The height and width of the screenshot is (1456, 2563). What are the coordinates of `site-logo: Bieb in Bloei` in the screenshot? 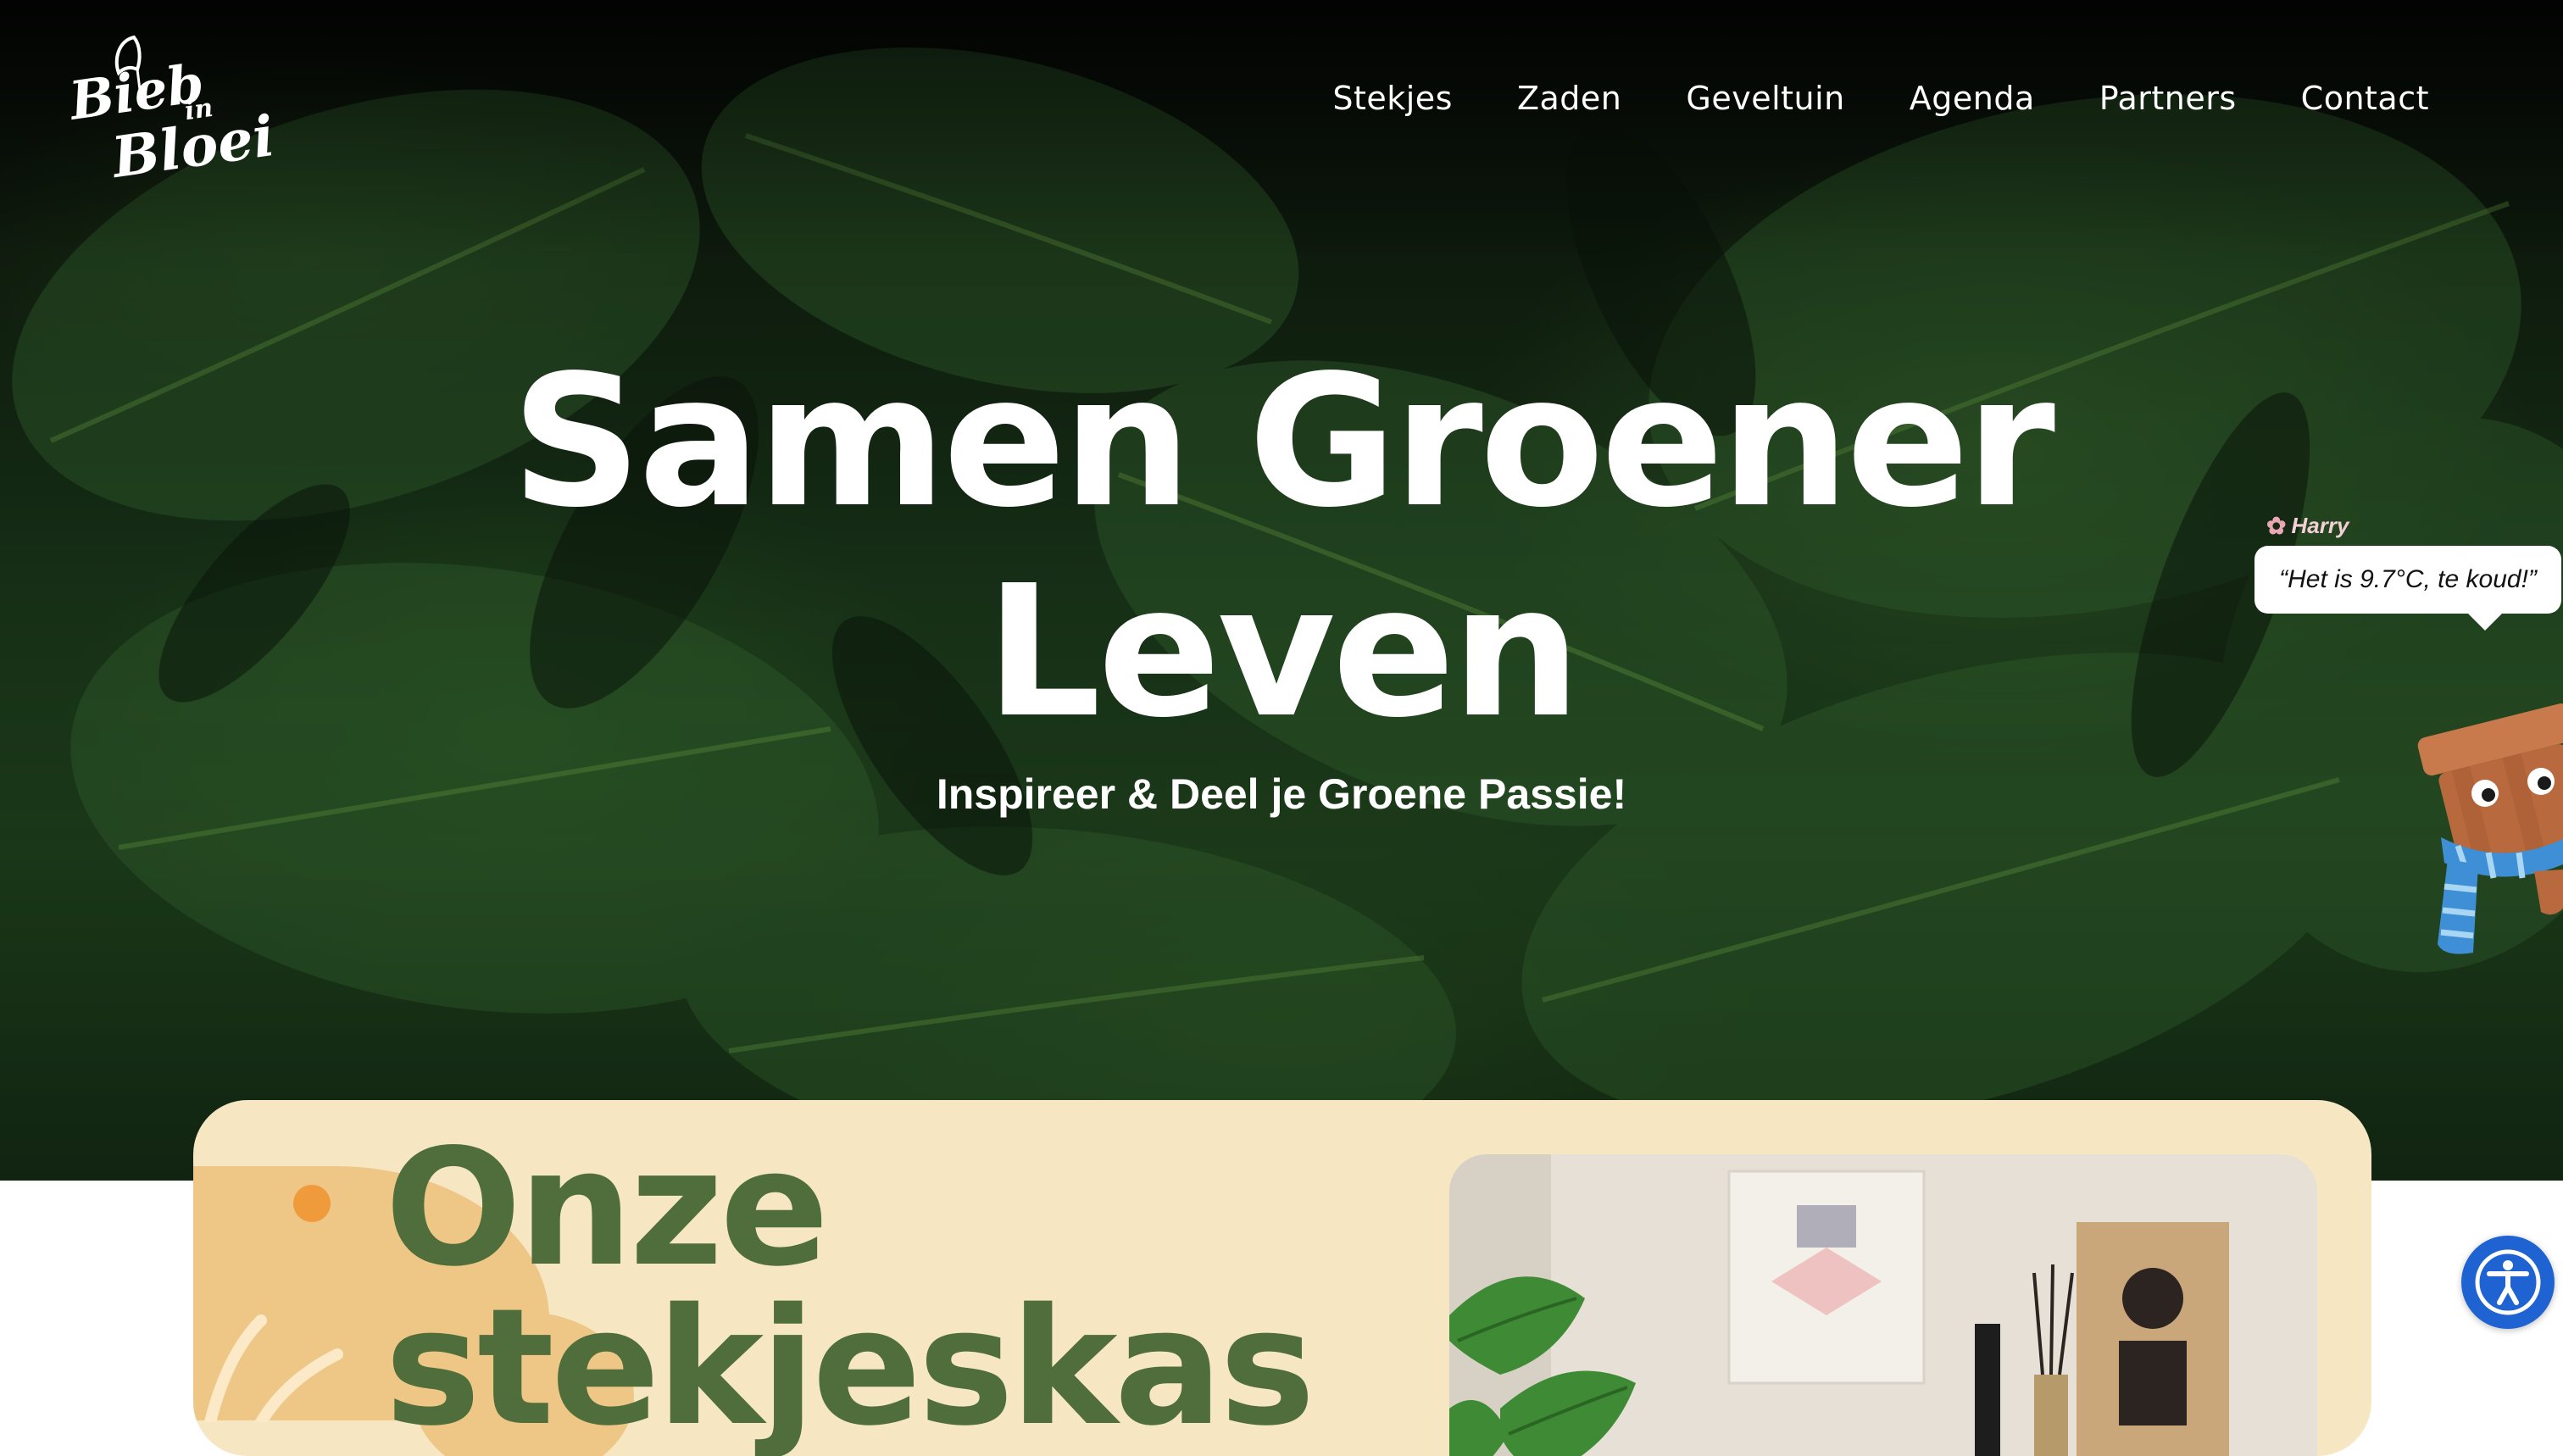 It's located at (171, 113).